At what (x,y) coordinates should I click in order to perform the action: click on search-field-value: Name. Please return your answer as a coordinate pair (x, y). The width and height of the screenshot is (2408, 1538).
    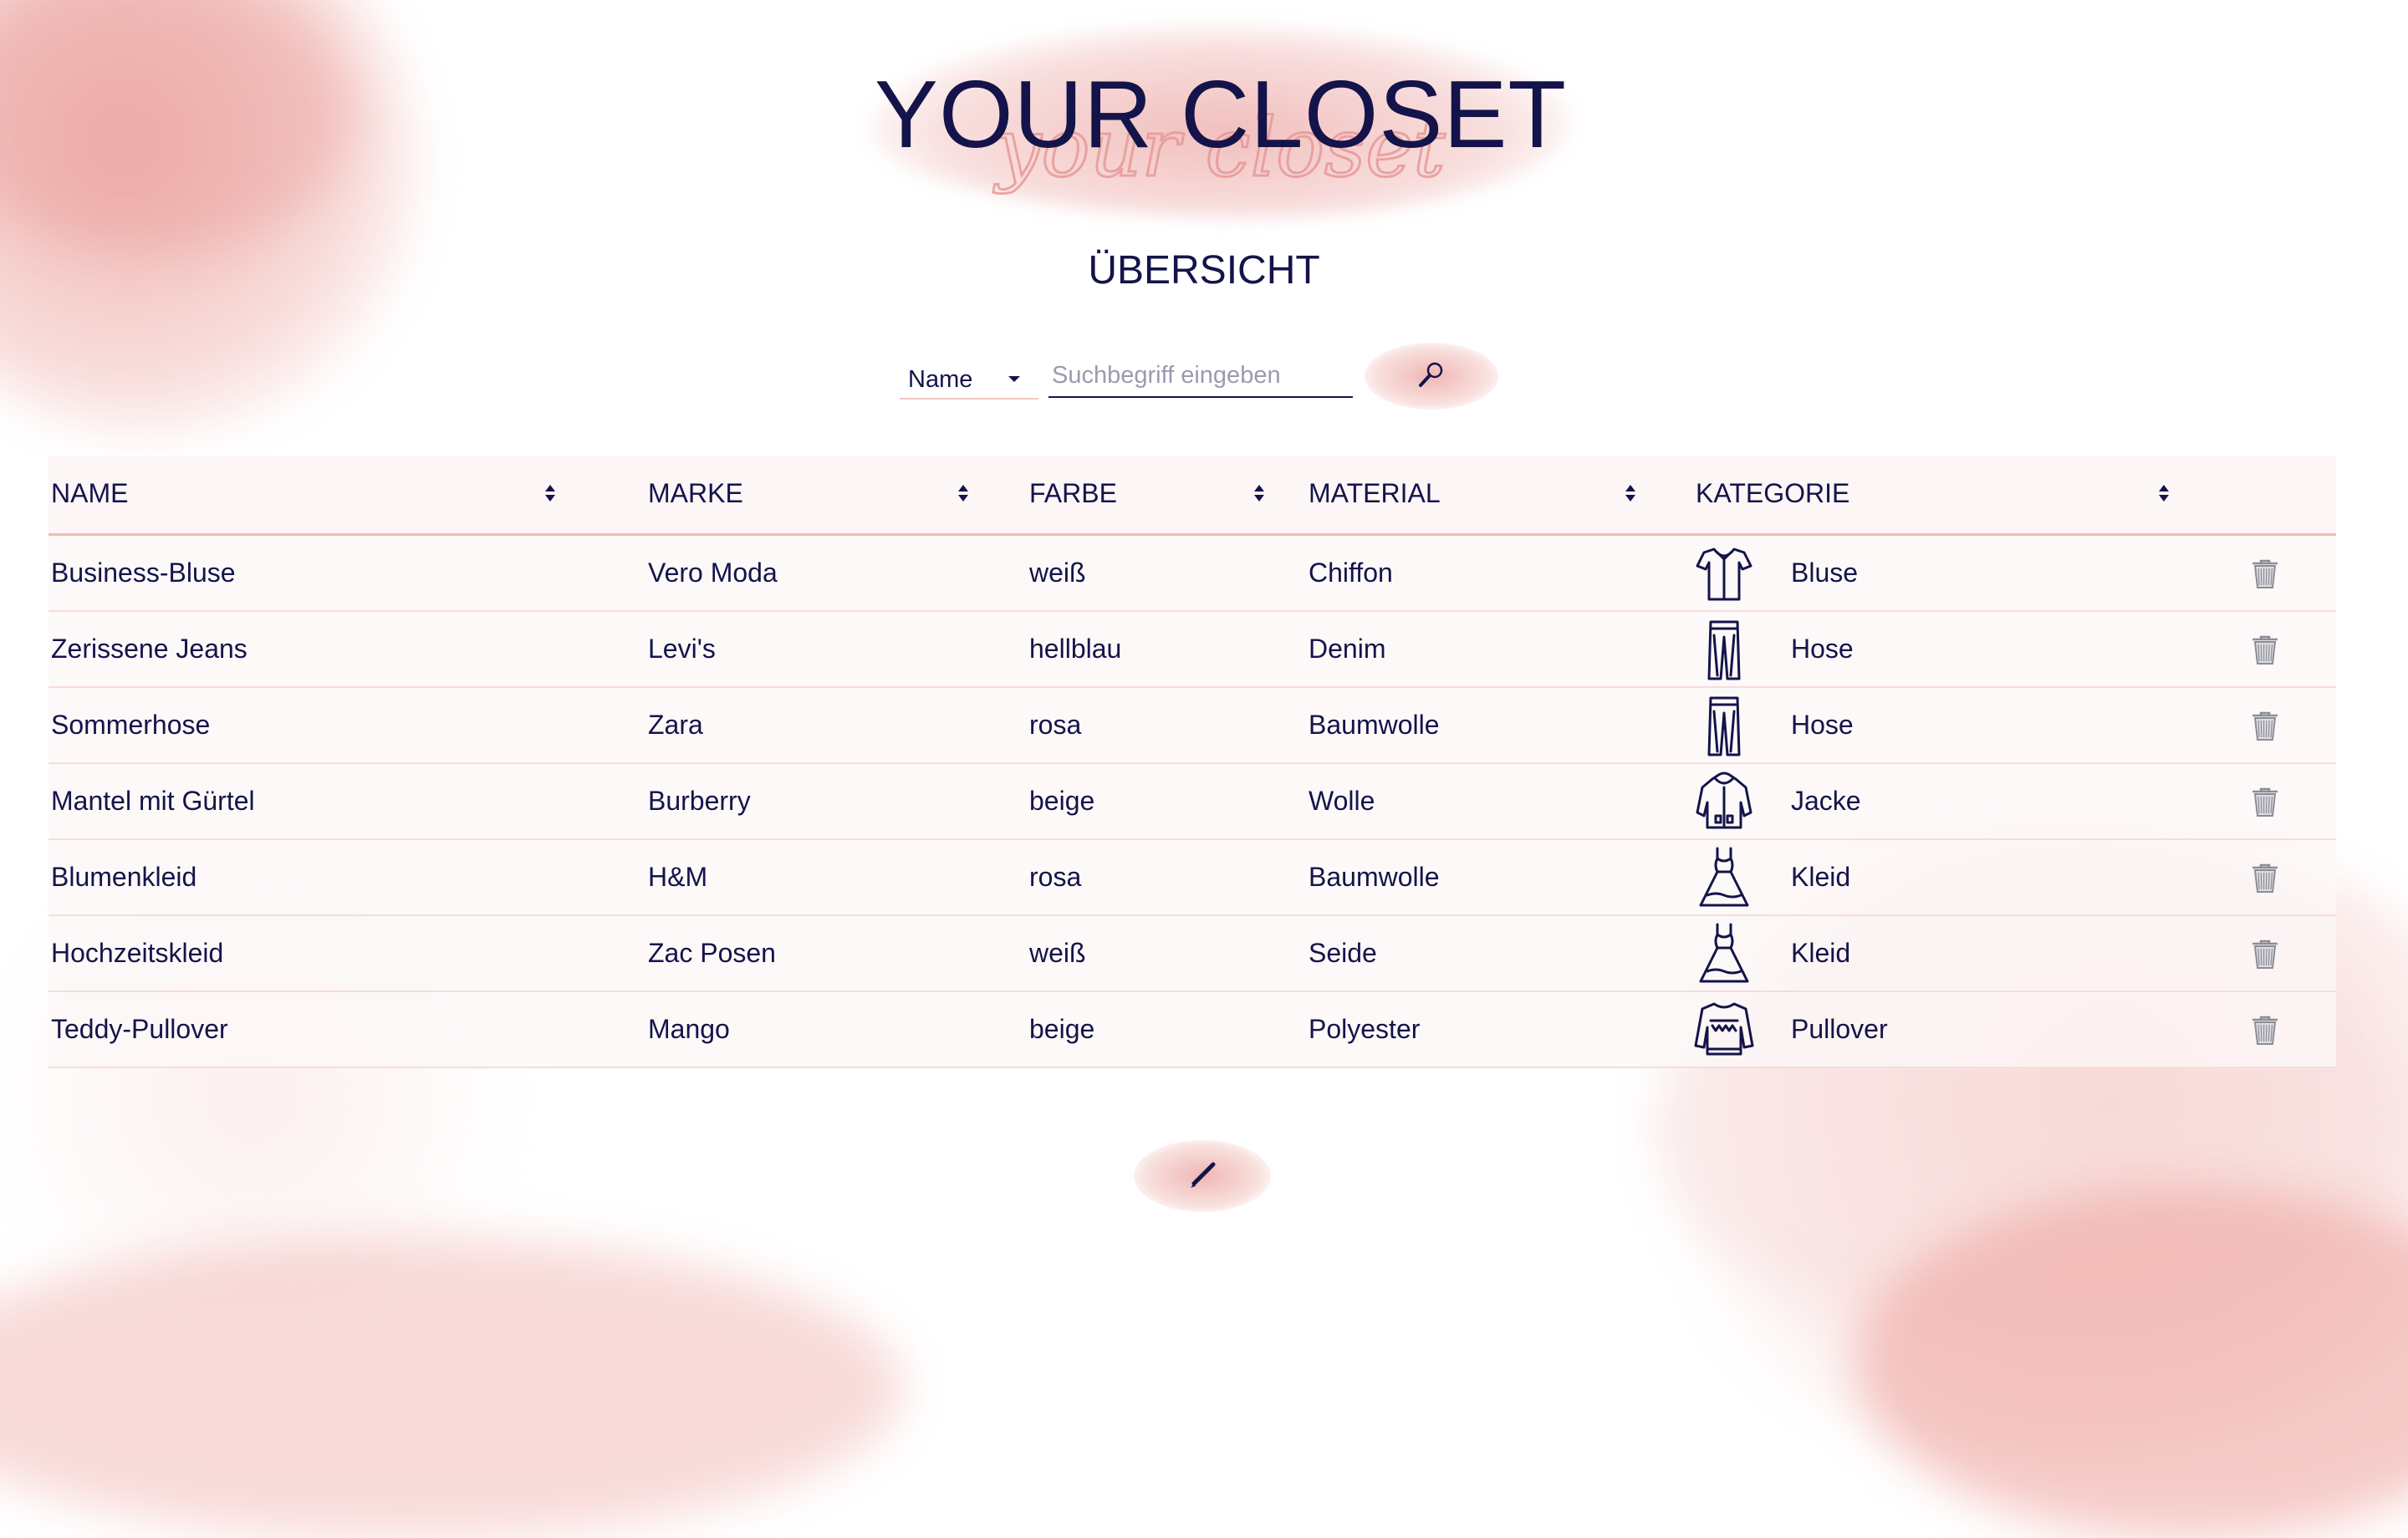
    Looking at the image, I should click on (941, 380).